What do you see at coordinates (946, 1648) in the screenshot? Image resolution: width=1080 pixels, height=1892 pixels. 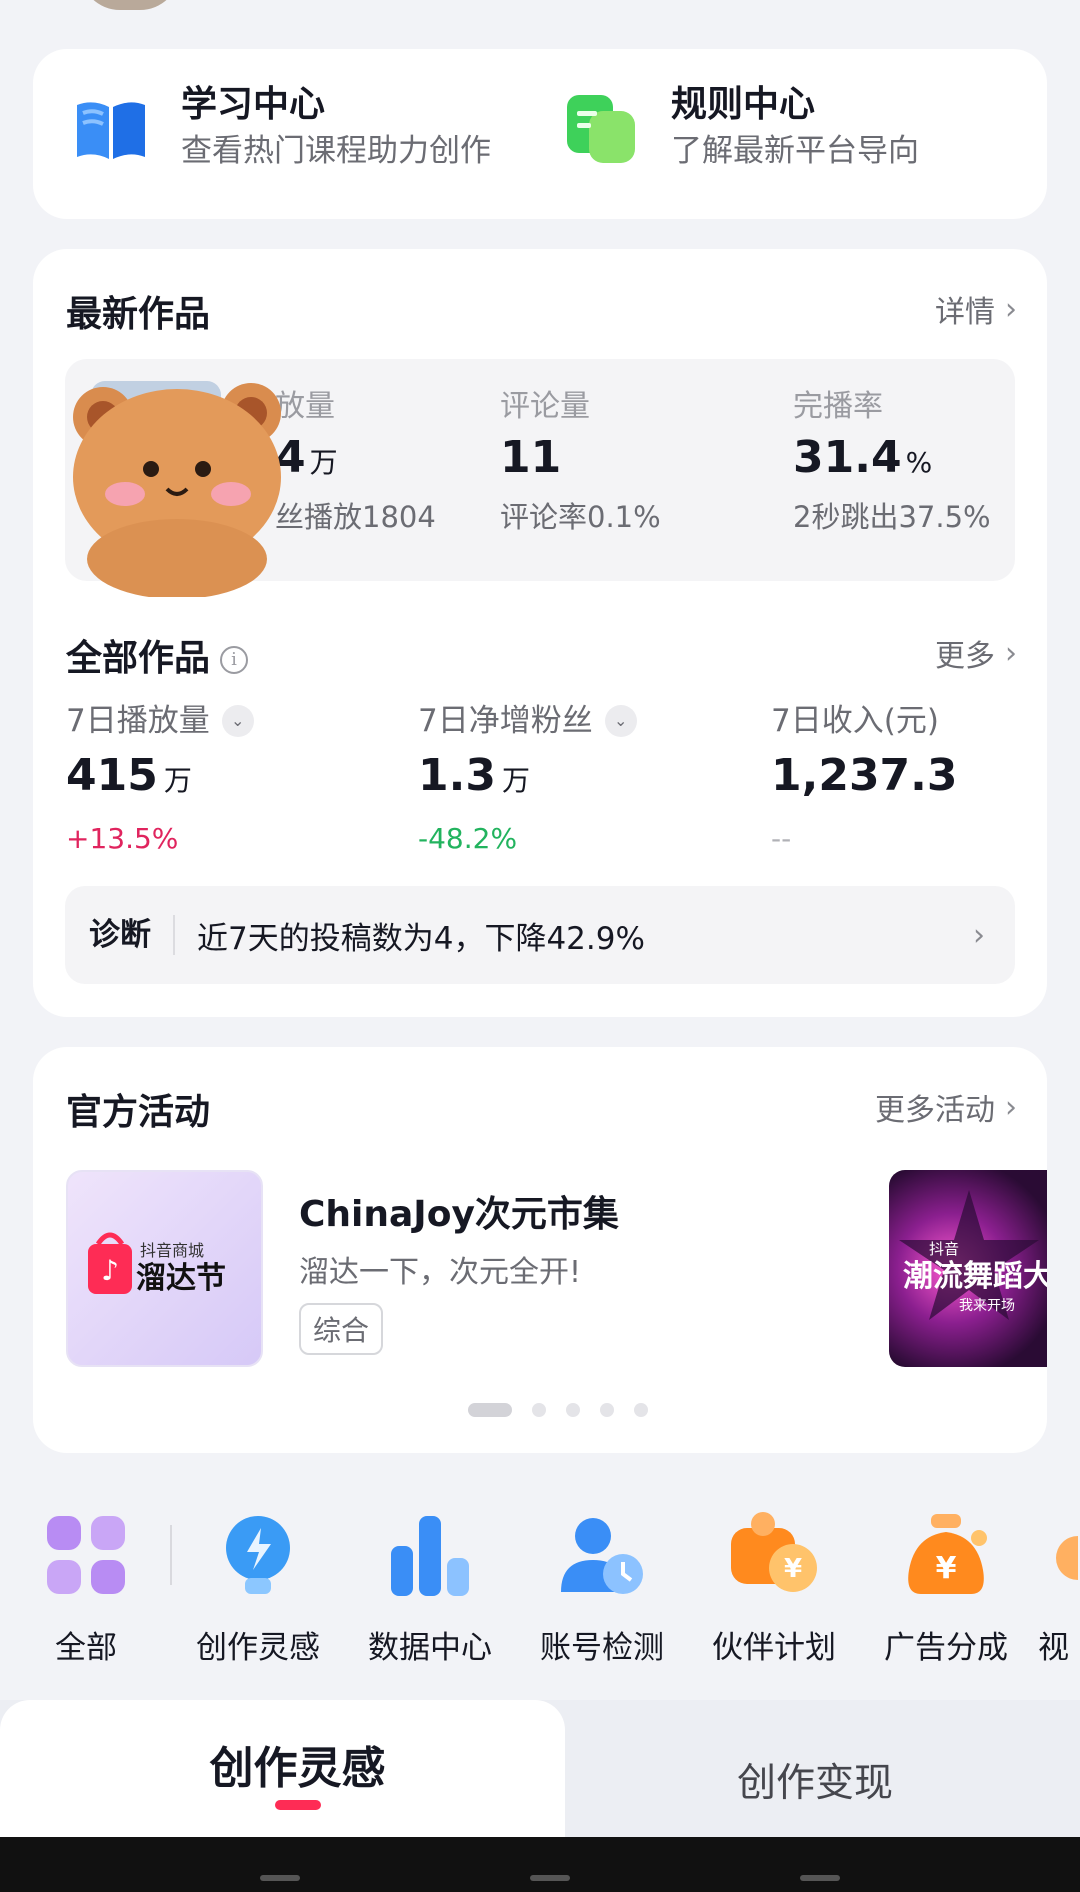 I see `tool-label: 广告分成` at bounding box center [946, 1648].